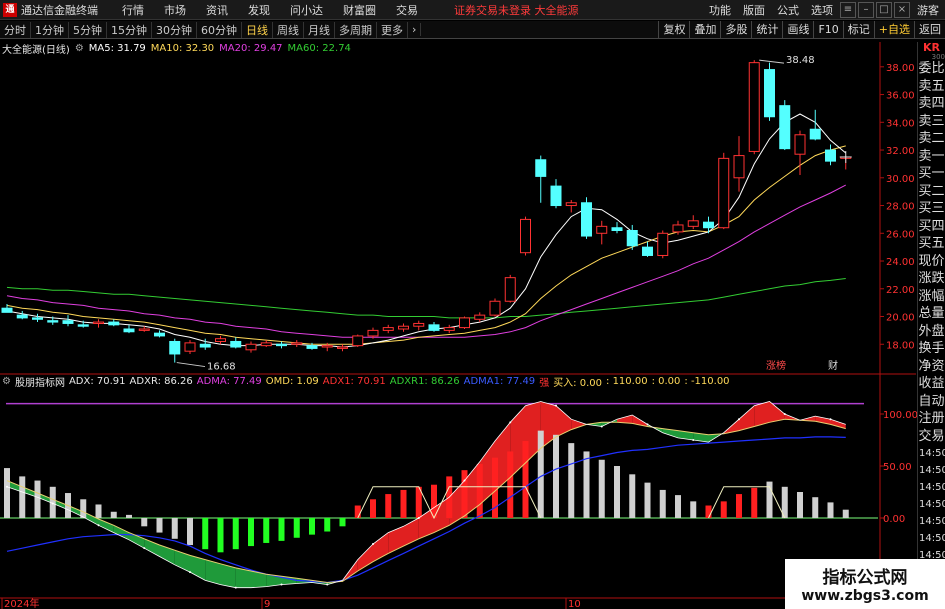 The width and height of the screenshot is (945, 609). What do you see at coordinates (893, 30) in the screenshot?
I see `add-watchlist-button: +自选` at bounding box center [893, 30].